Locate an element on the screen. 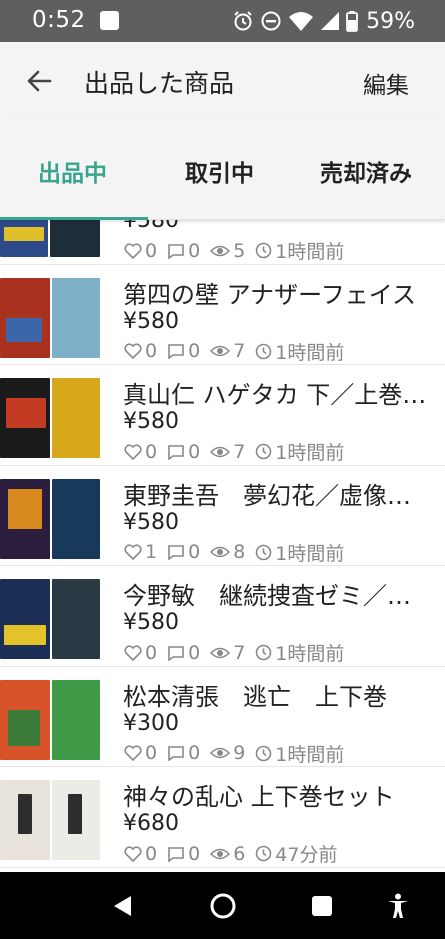  tab-in-progress: 取引中 is located at coordinates (219, 171).